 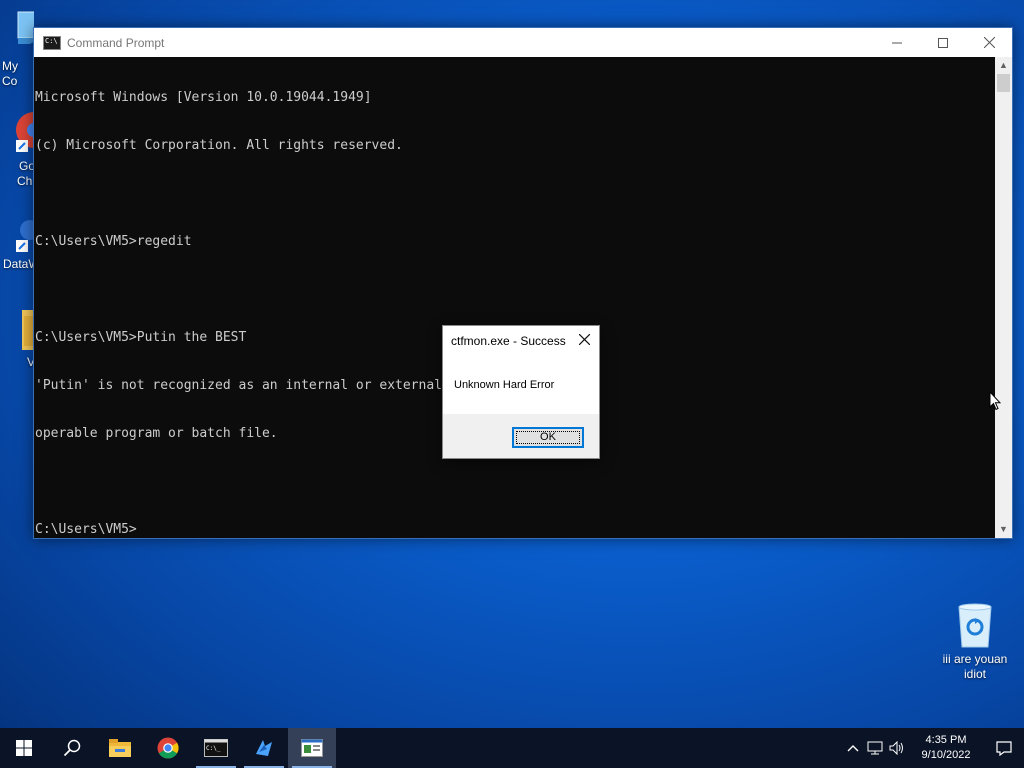 I want to click on action-center-button, so click(x=1004, y=748).